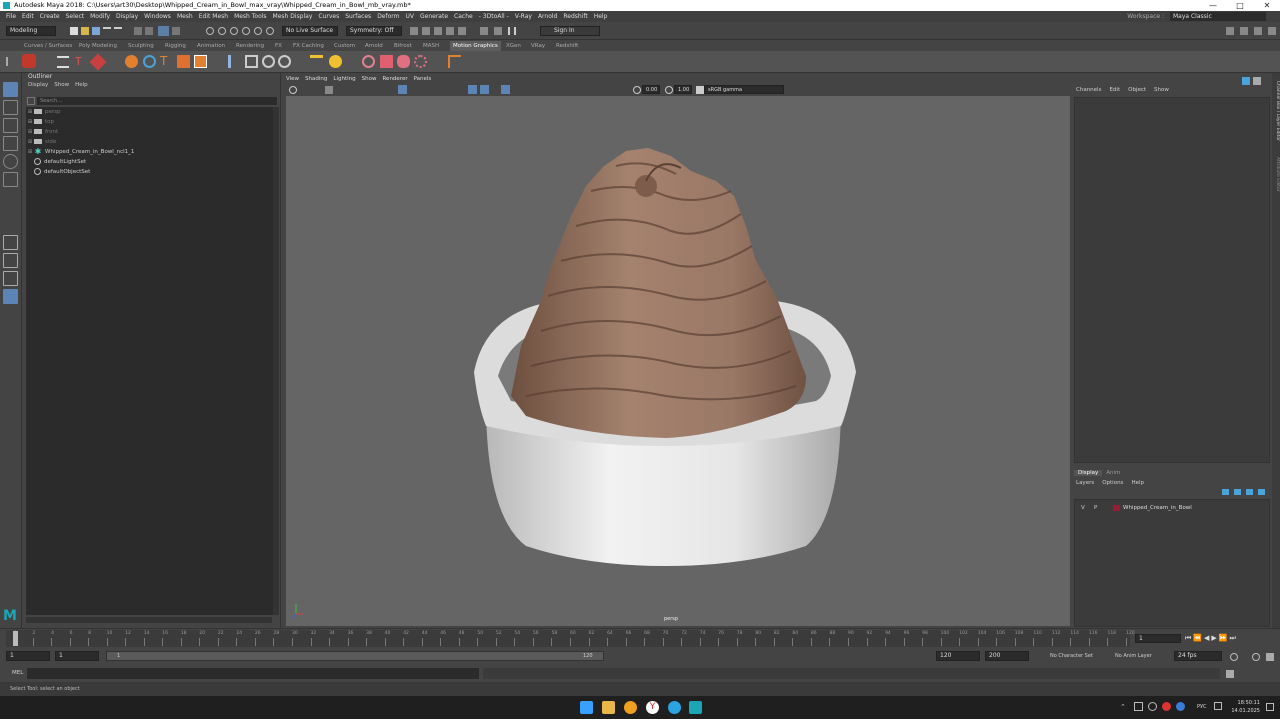  I want to click on menu-item: Mesh, so click(185, 16).